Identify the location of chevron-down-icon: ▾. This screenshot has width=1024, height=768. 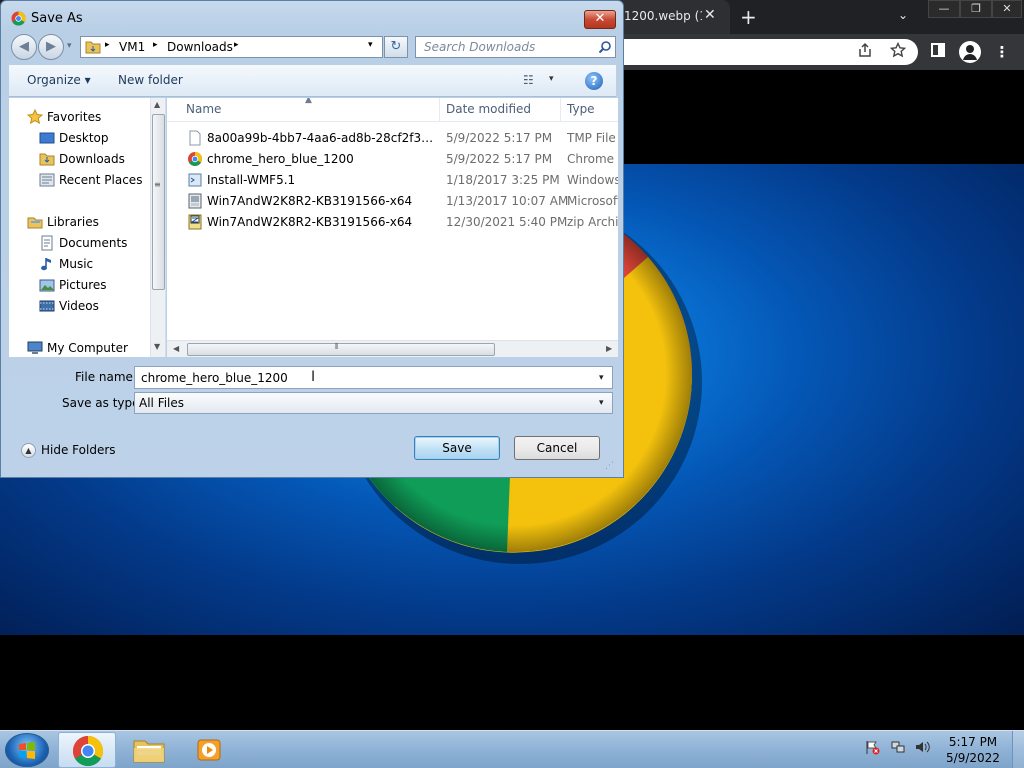
(601, 403).